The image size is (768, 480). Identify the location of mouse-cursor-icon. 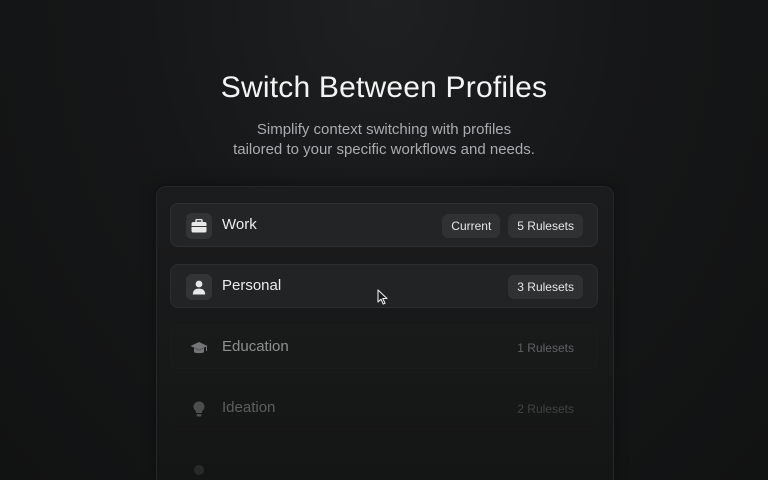
(382, 297).